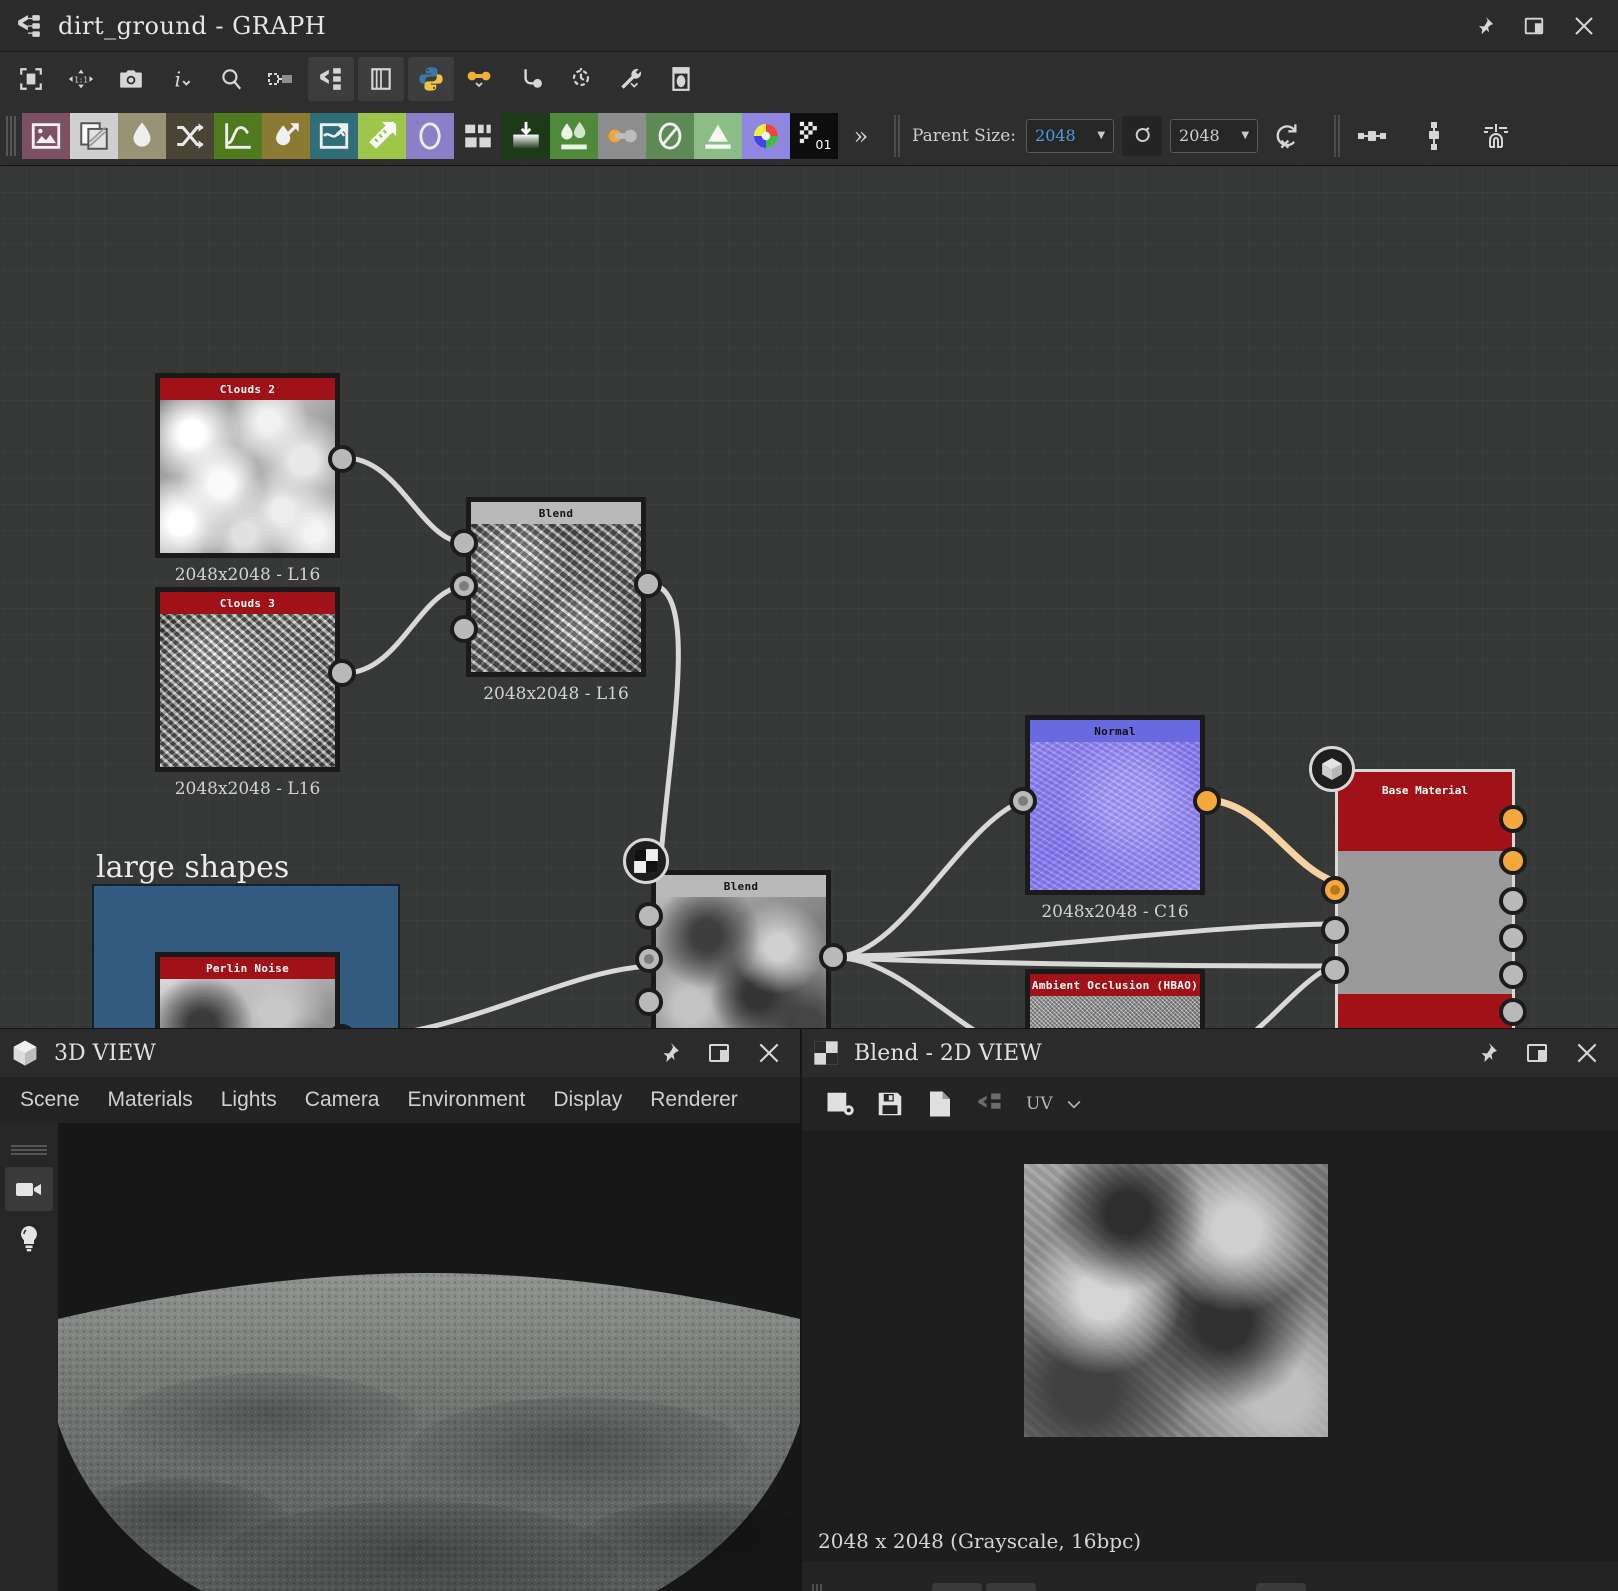  Describe the element at coordinates (735, 933) in the screenshot. I see `node-blend-2: Blend 2048x2048 - L16` at that location.